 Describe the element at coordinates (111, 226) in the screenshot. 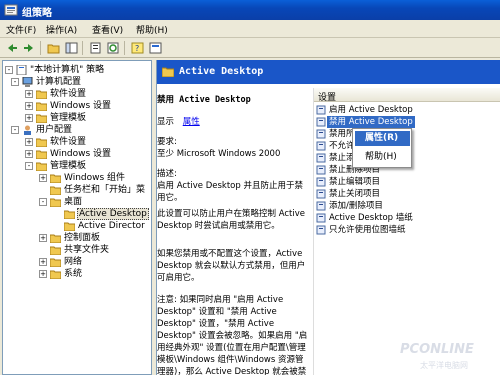

I see `tree-item-label: Active Director` at that location.